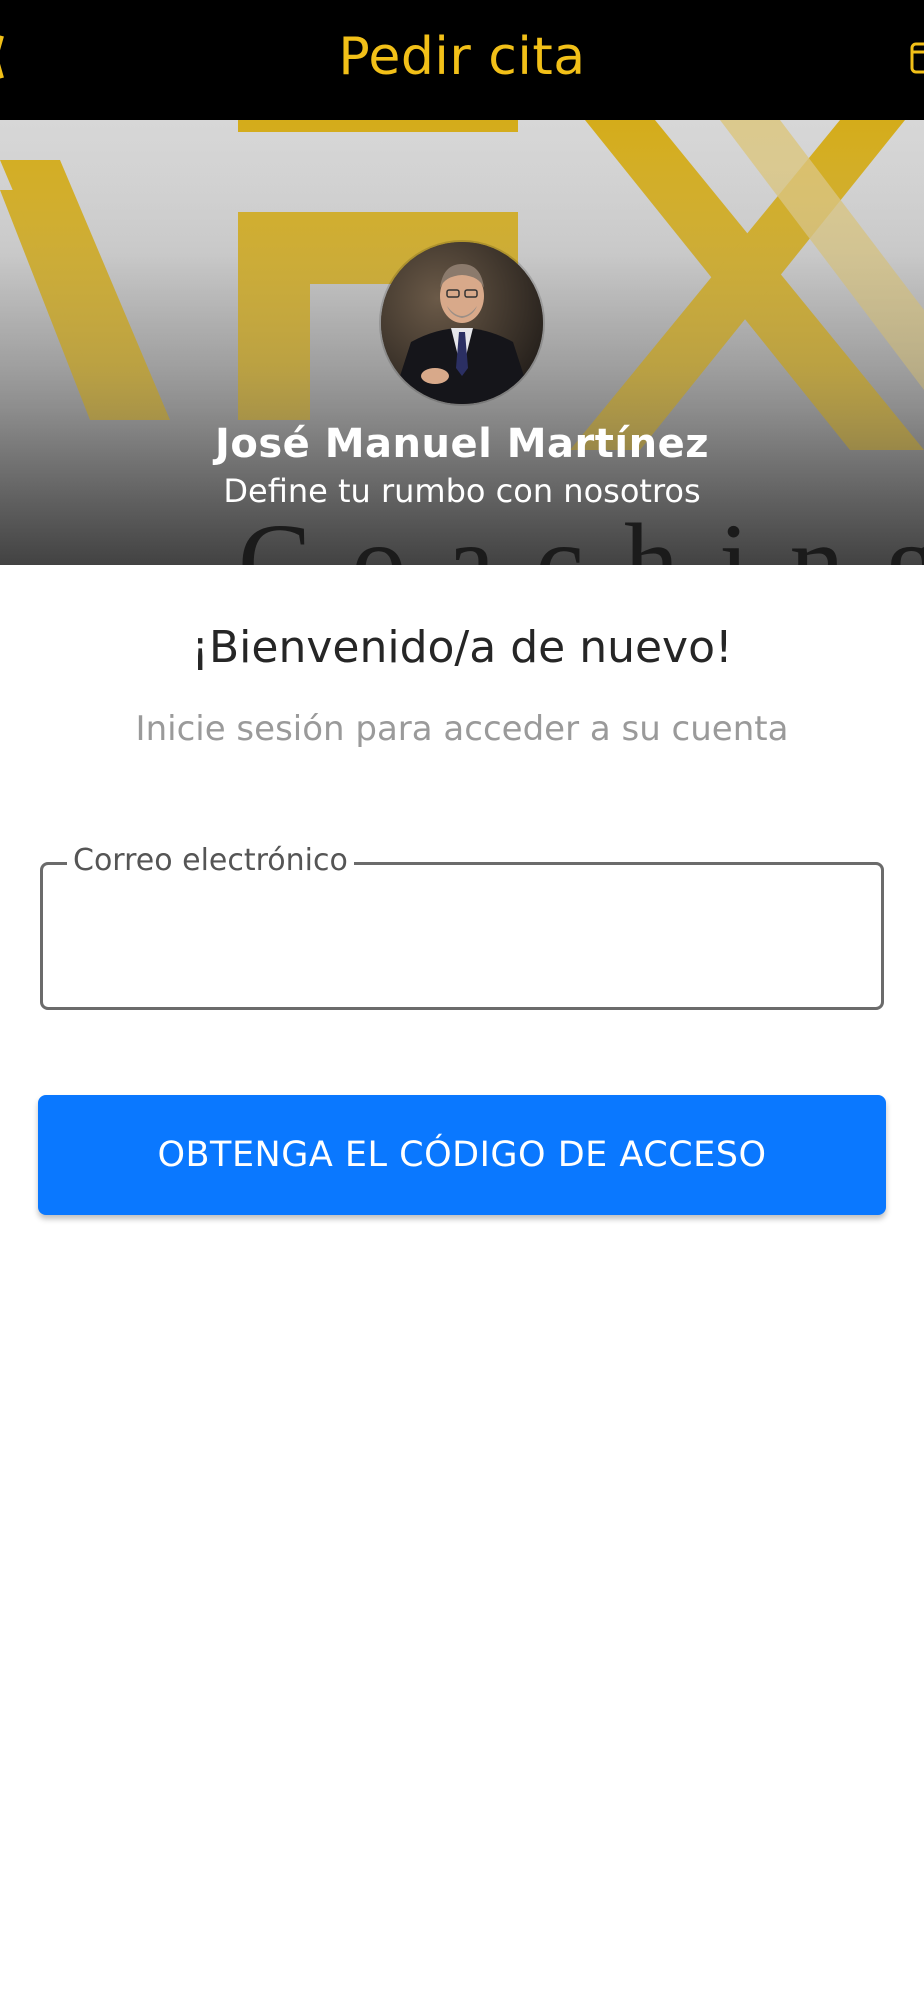  Describe the element at coordinates (462, 491) in the screenshot. I see `profile-tagline: Define tu rumbo con nosotros` at that location.